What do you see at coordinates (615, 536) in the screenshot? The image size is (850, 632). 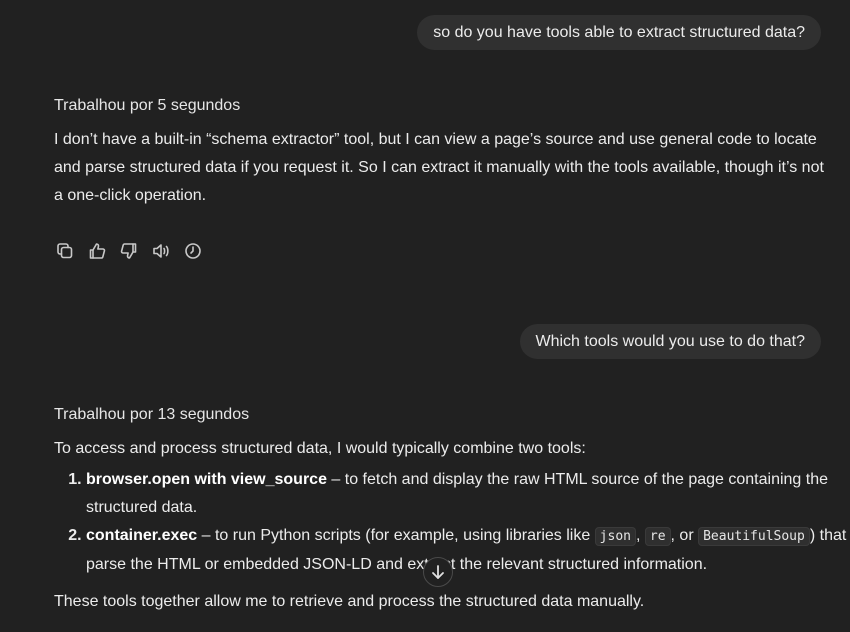 I see `inline-code: json` at bounding box center [615, 536].